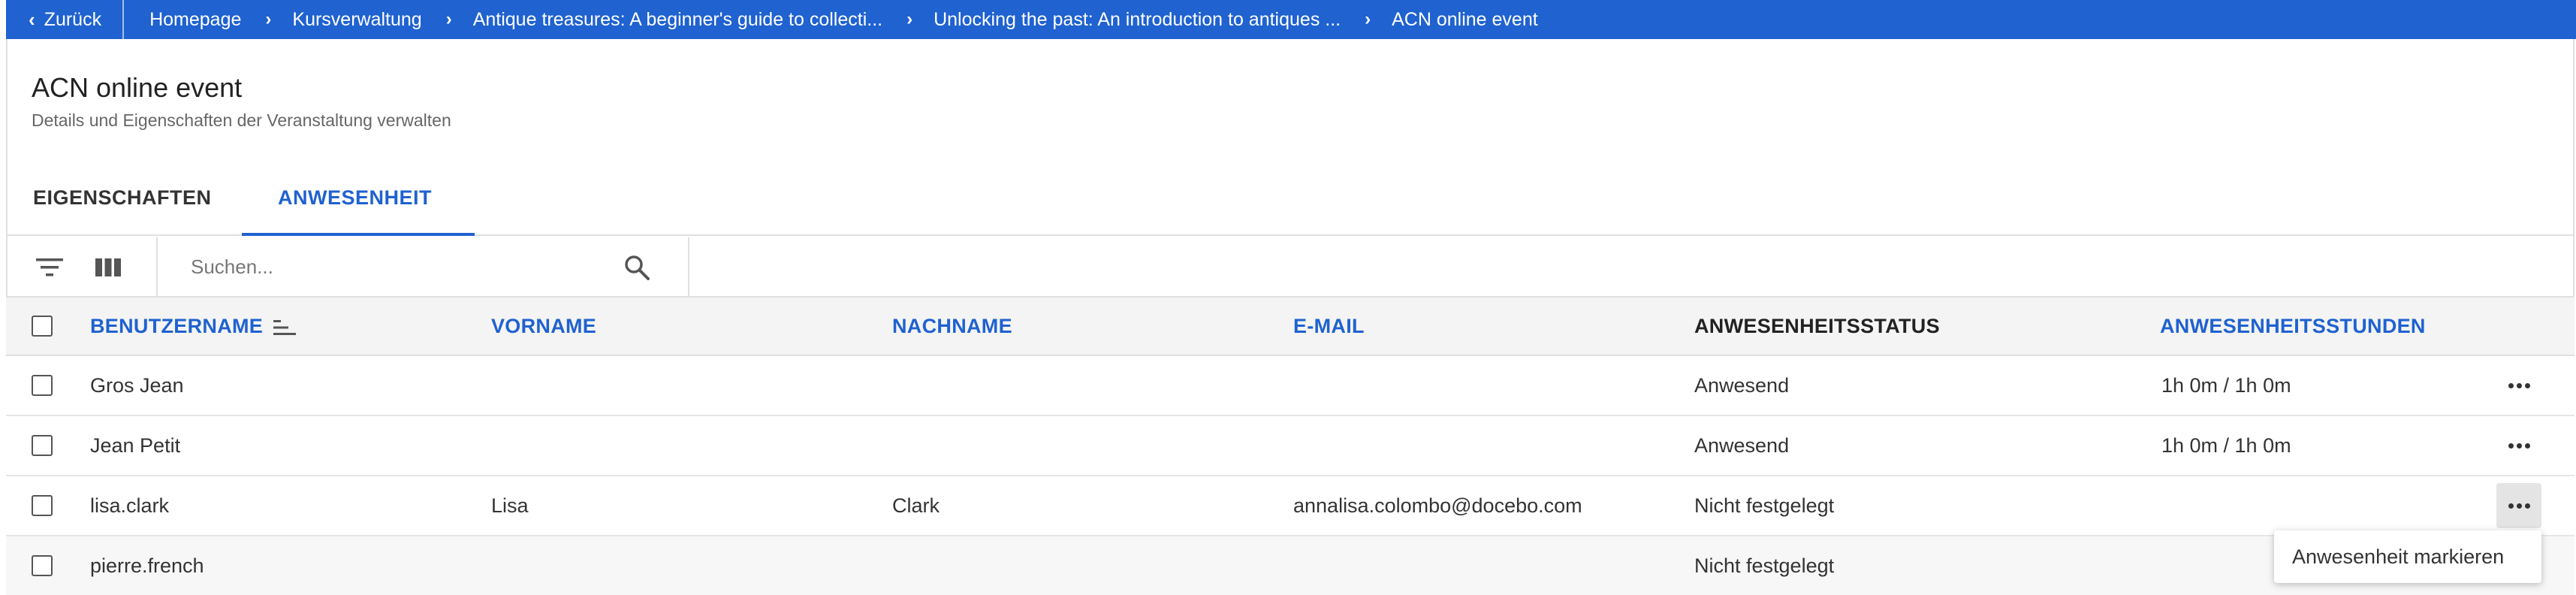 This screenshot has width=2576, height=595. What do you see at coordinates (1290, 386) in the screenshot?
I see `table-row: Gros Jean Anwesend 1h 0m / 1h 0m` at bounding box center [1290, 386].